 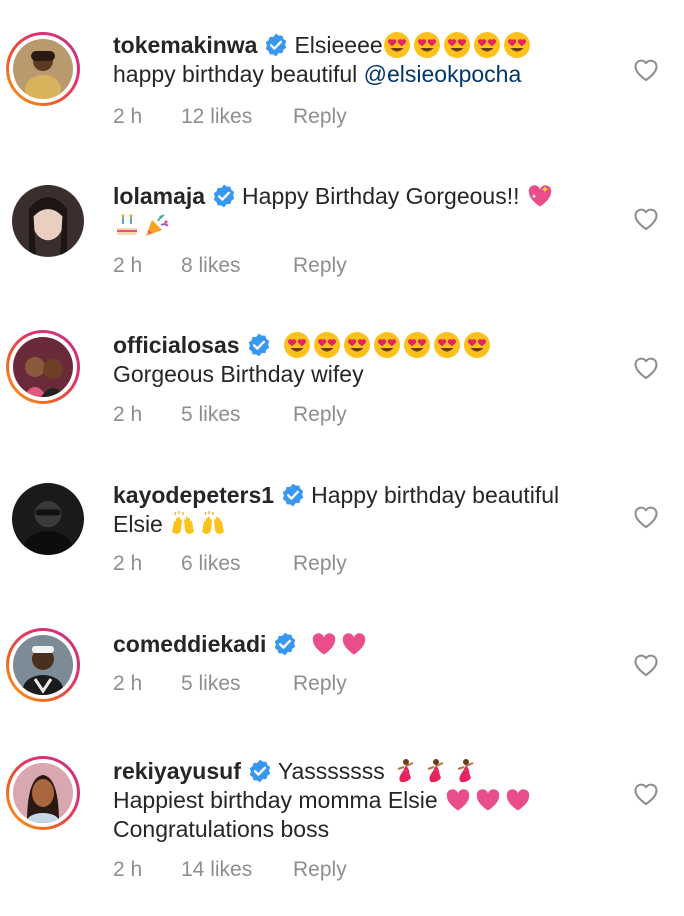 What do you see at coordinates (159, 196) in the screenshot?
I see `comment-username: lolamaja` at bounding box center [159, 196].